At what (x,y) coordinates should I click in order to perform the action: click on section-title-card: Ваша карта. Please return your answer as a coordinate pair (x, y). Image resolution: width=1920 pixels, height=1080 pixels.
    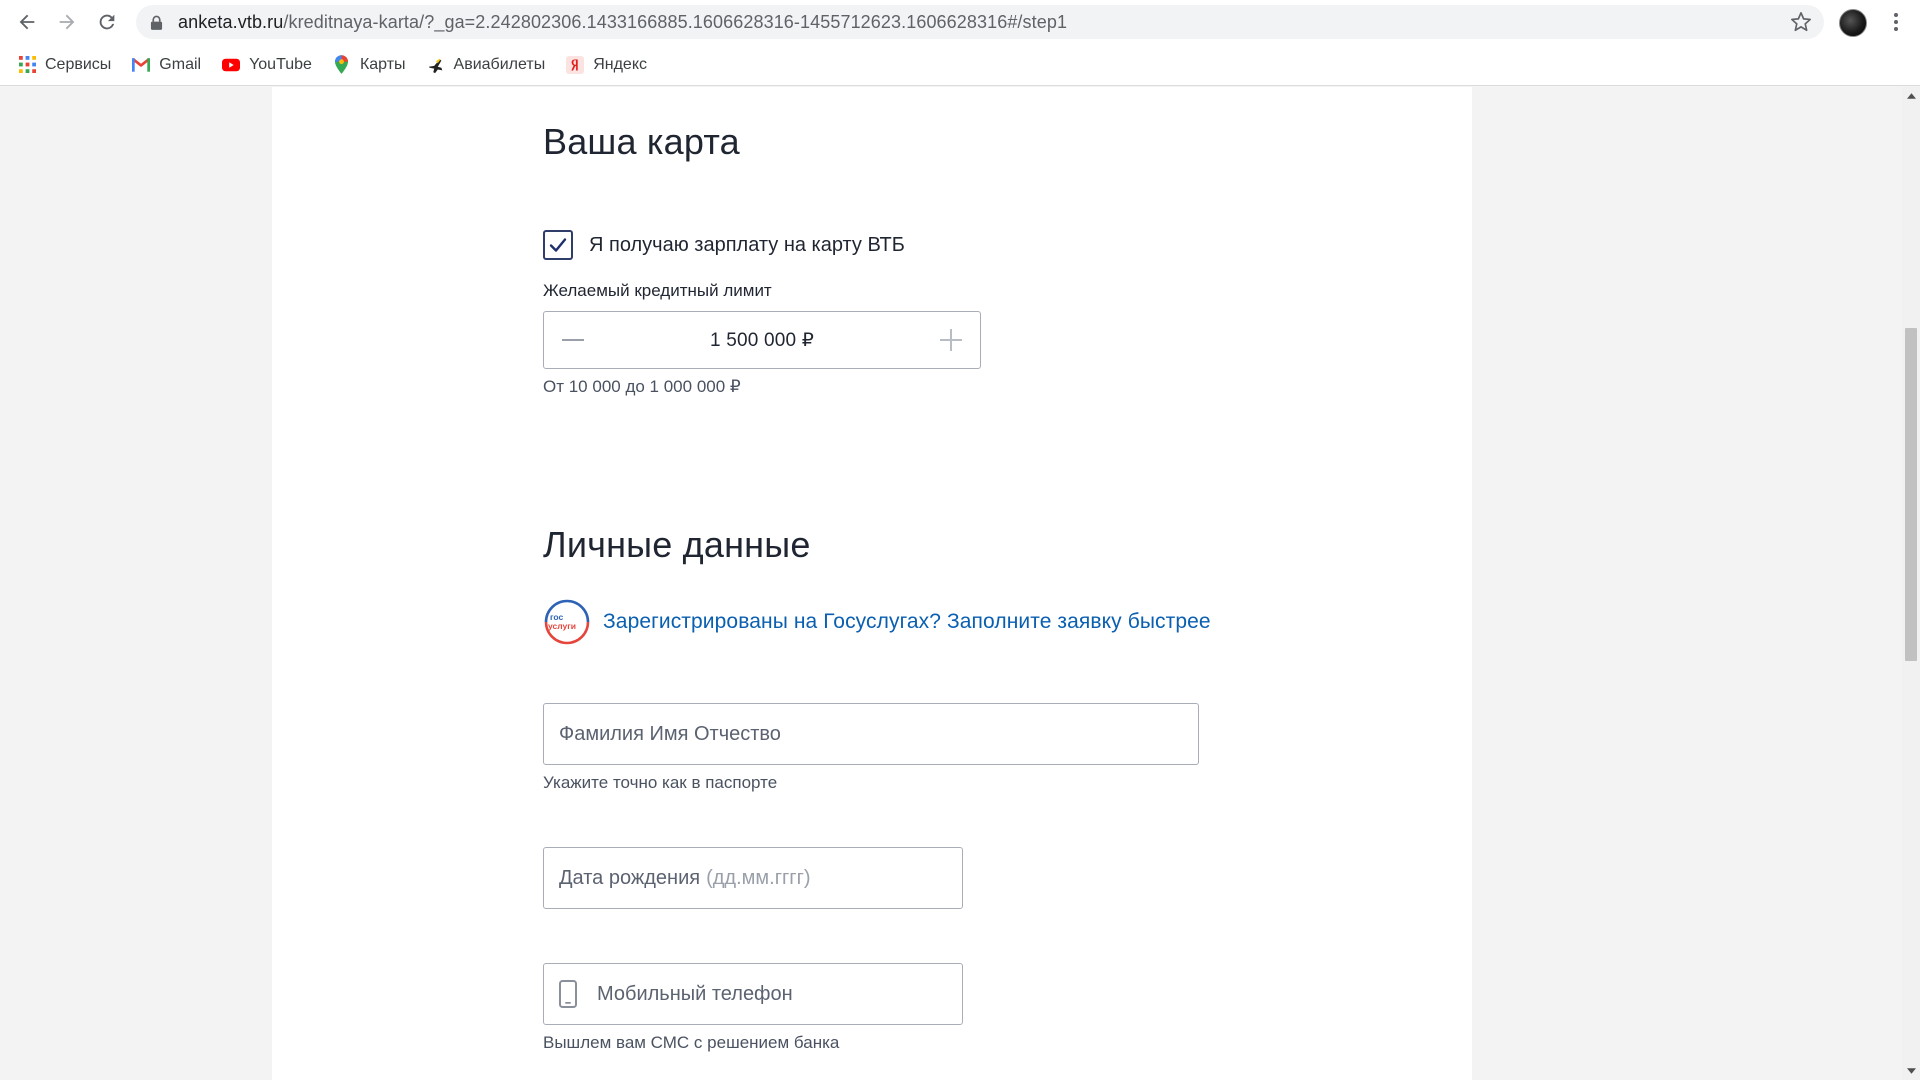
    Looking at the image, I should click on (641, 141).